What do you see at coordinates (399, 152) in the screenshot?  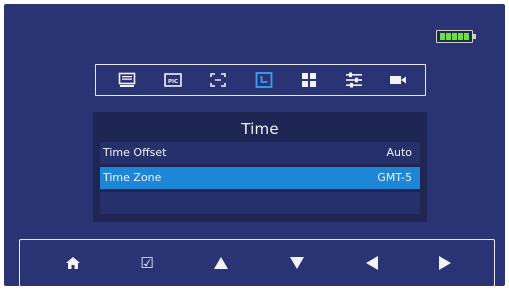 I see `time-offset-value: Auto` at bounding box center [399, 152].